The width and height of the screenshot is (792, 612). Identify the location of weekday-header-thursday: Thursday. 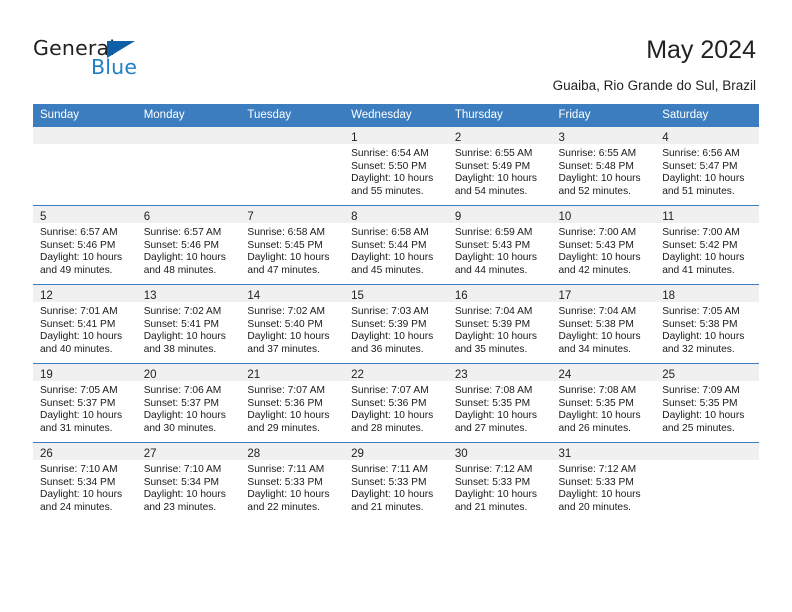
(499, 115).